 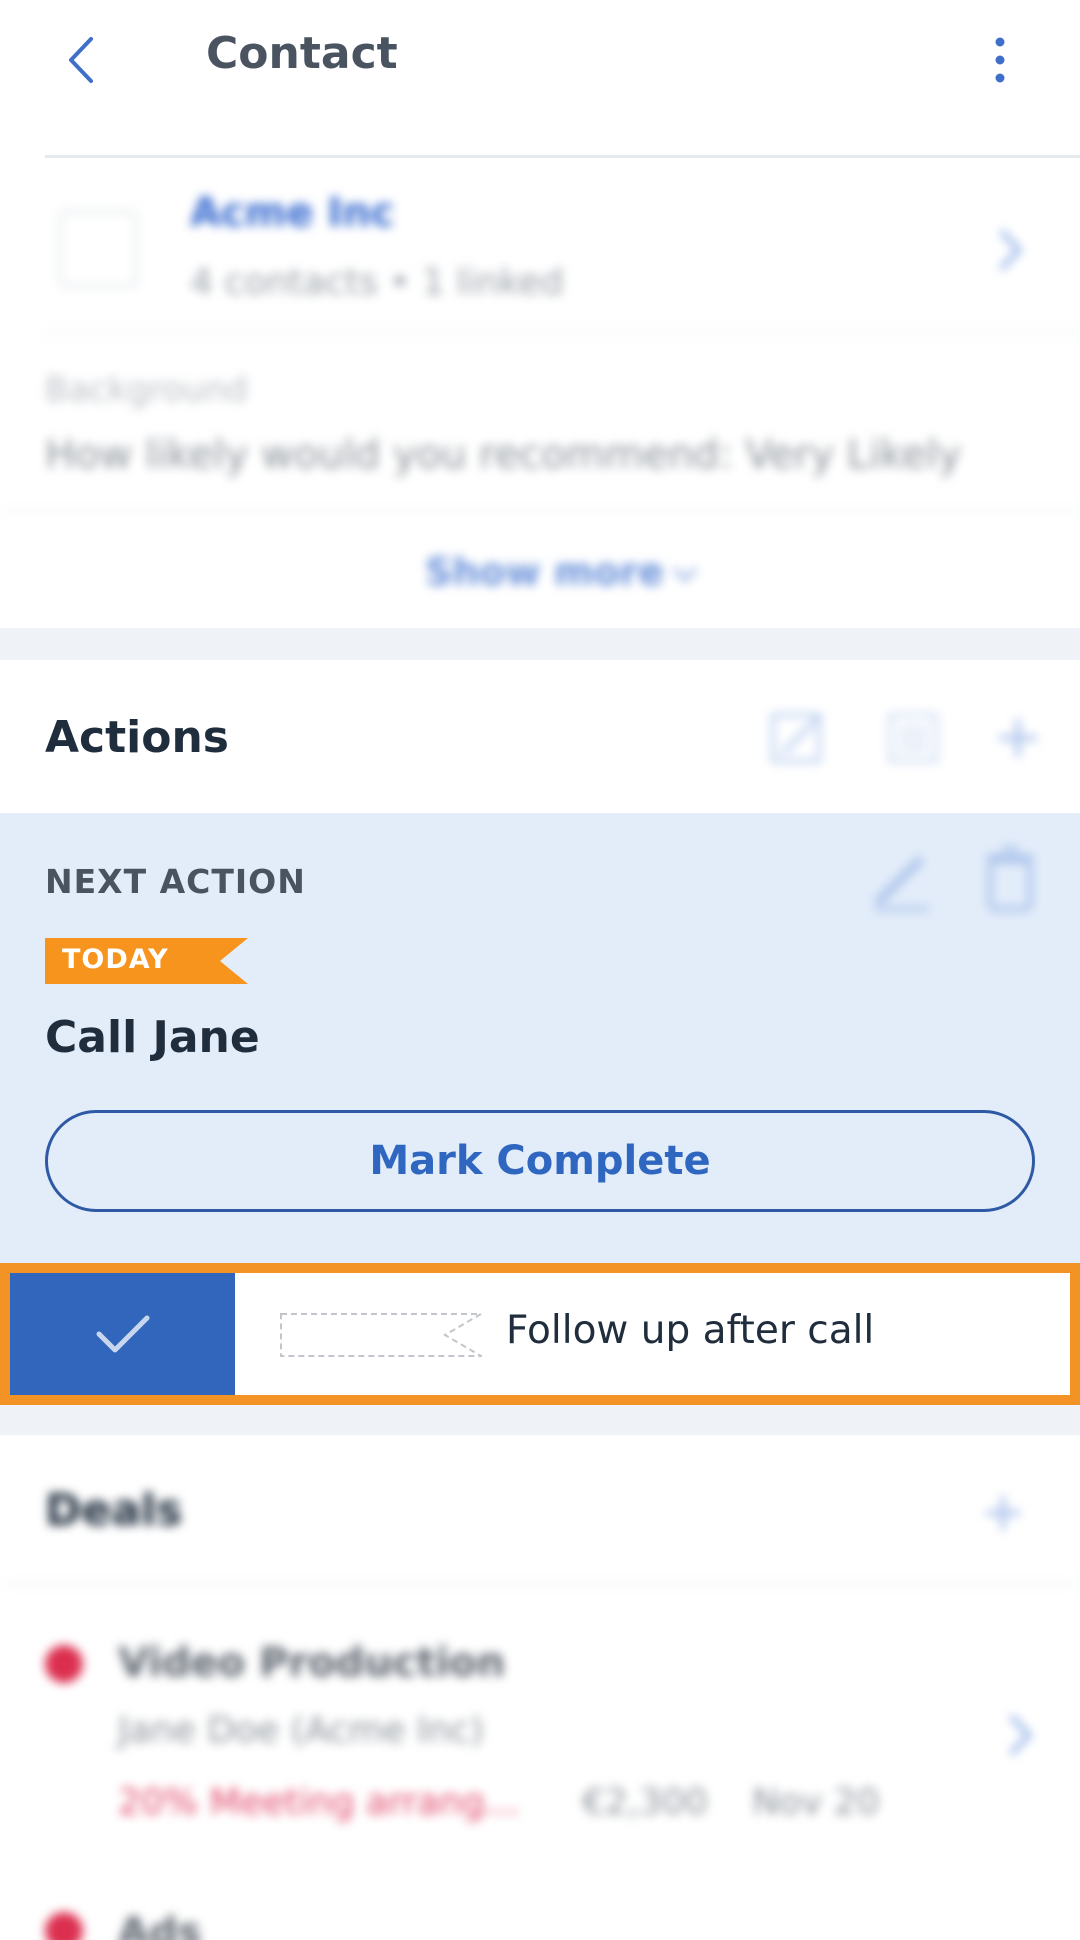 What do you see at coordinates (540, 1161) in the screenshot?
I see `mark-complete-button: Mark Complete` at bounding box center [540, 1161].